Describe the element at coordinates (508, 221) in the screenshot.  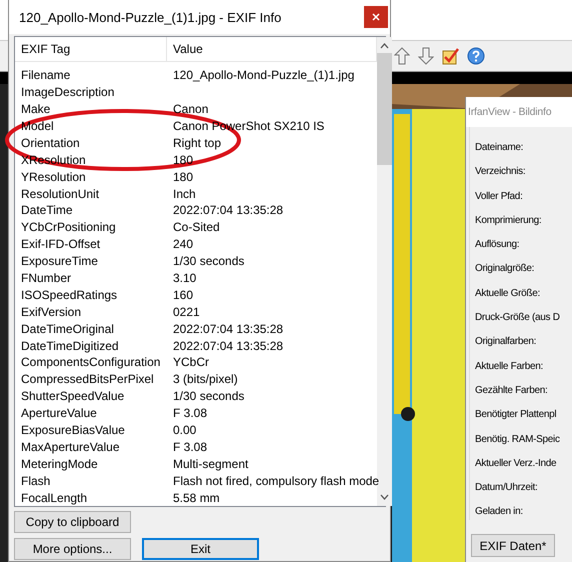
I see `field-label: Komprimierung:` at that location.